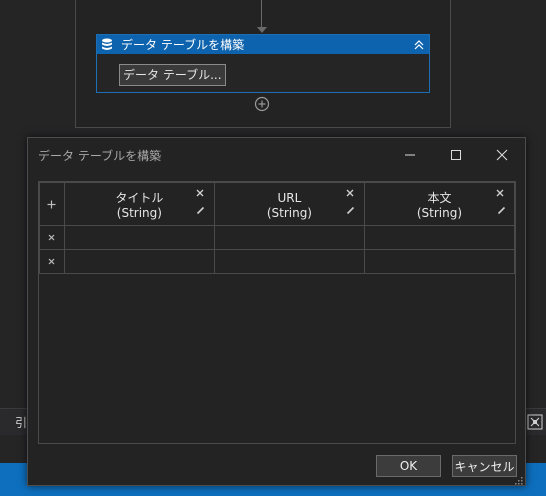 This screenshot has height=496, width=546. I want to click on minimize-button, so click(410, 155).